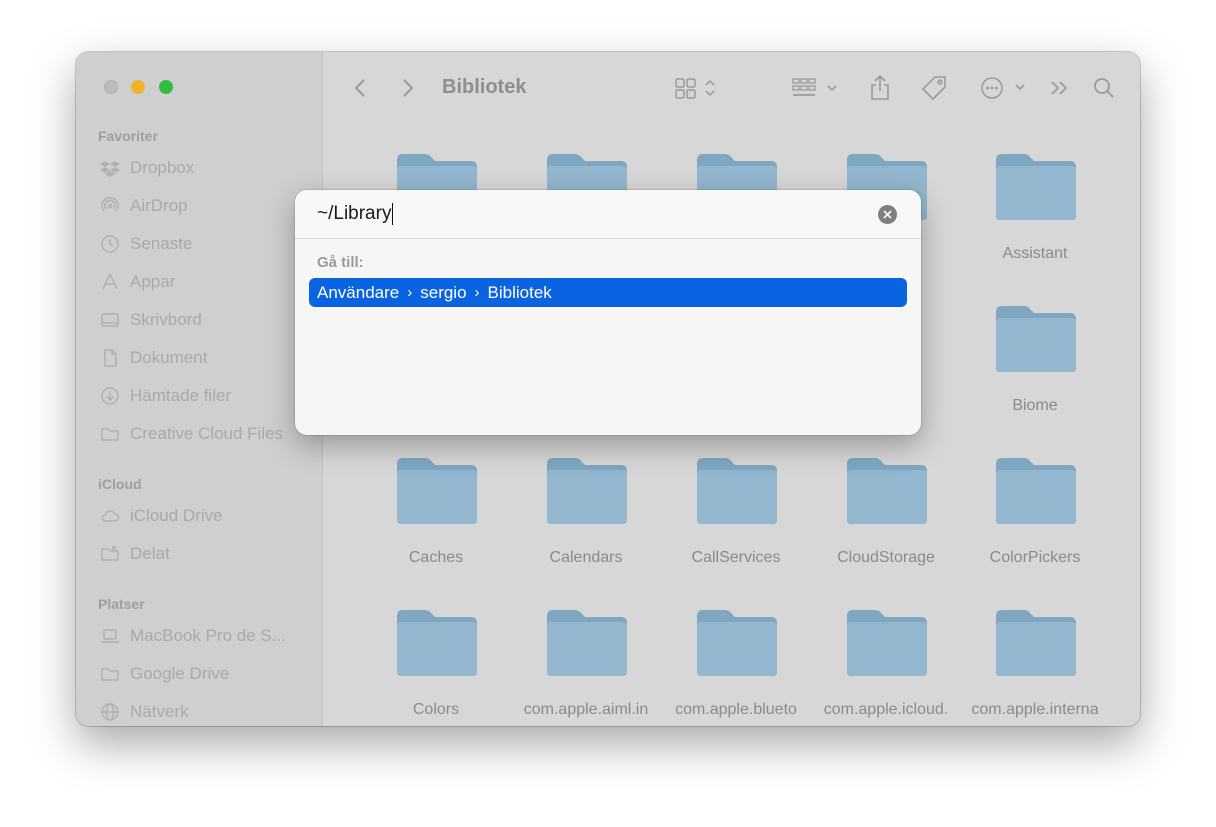 The image size is (1216, 827). Describe the element at coordinates (736, 709) in the screenshot. I see `folder-label: com.apple.blueto` at that location.